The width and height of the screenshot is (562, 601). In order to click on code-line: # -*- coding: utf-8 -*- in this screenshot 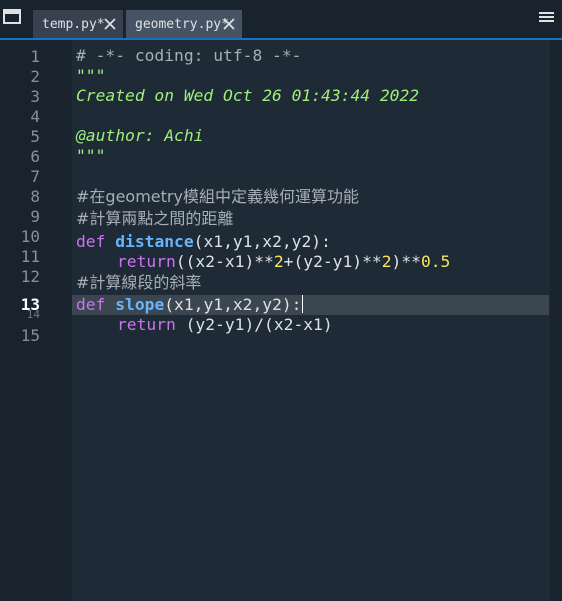, I will do `click(189, 55)`.